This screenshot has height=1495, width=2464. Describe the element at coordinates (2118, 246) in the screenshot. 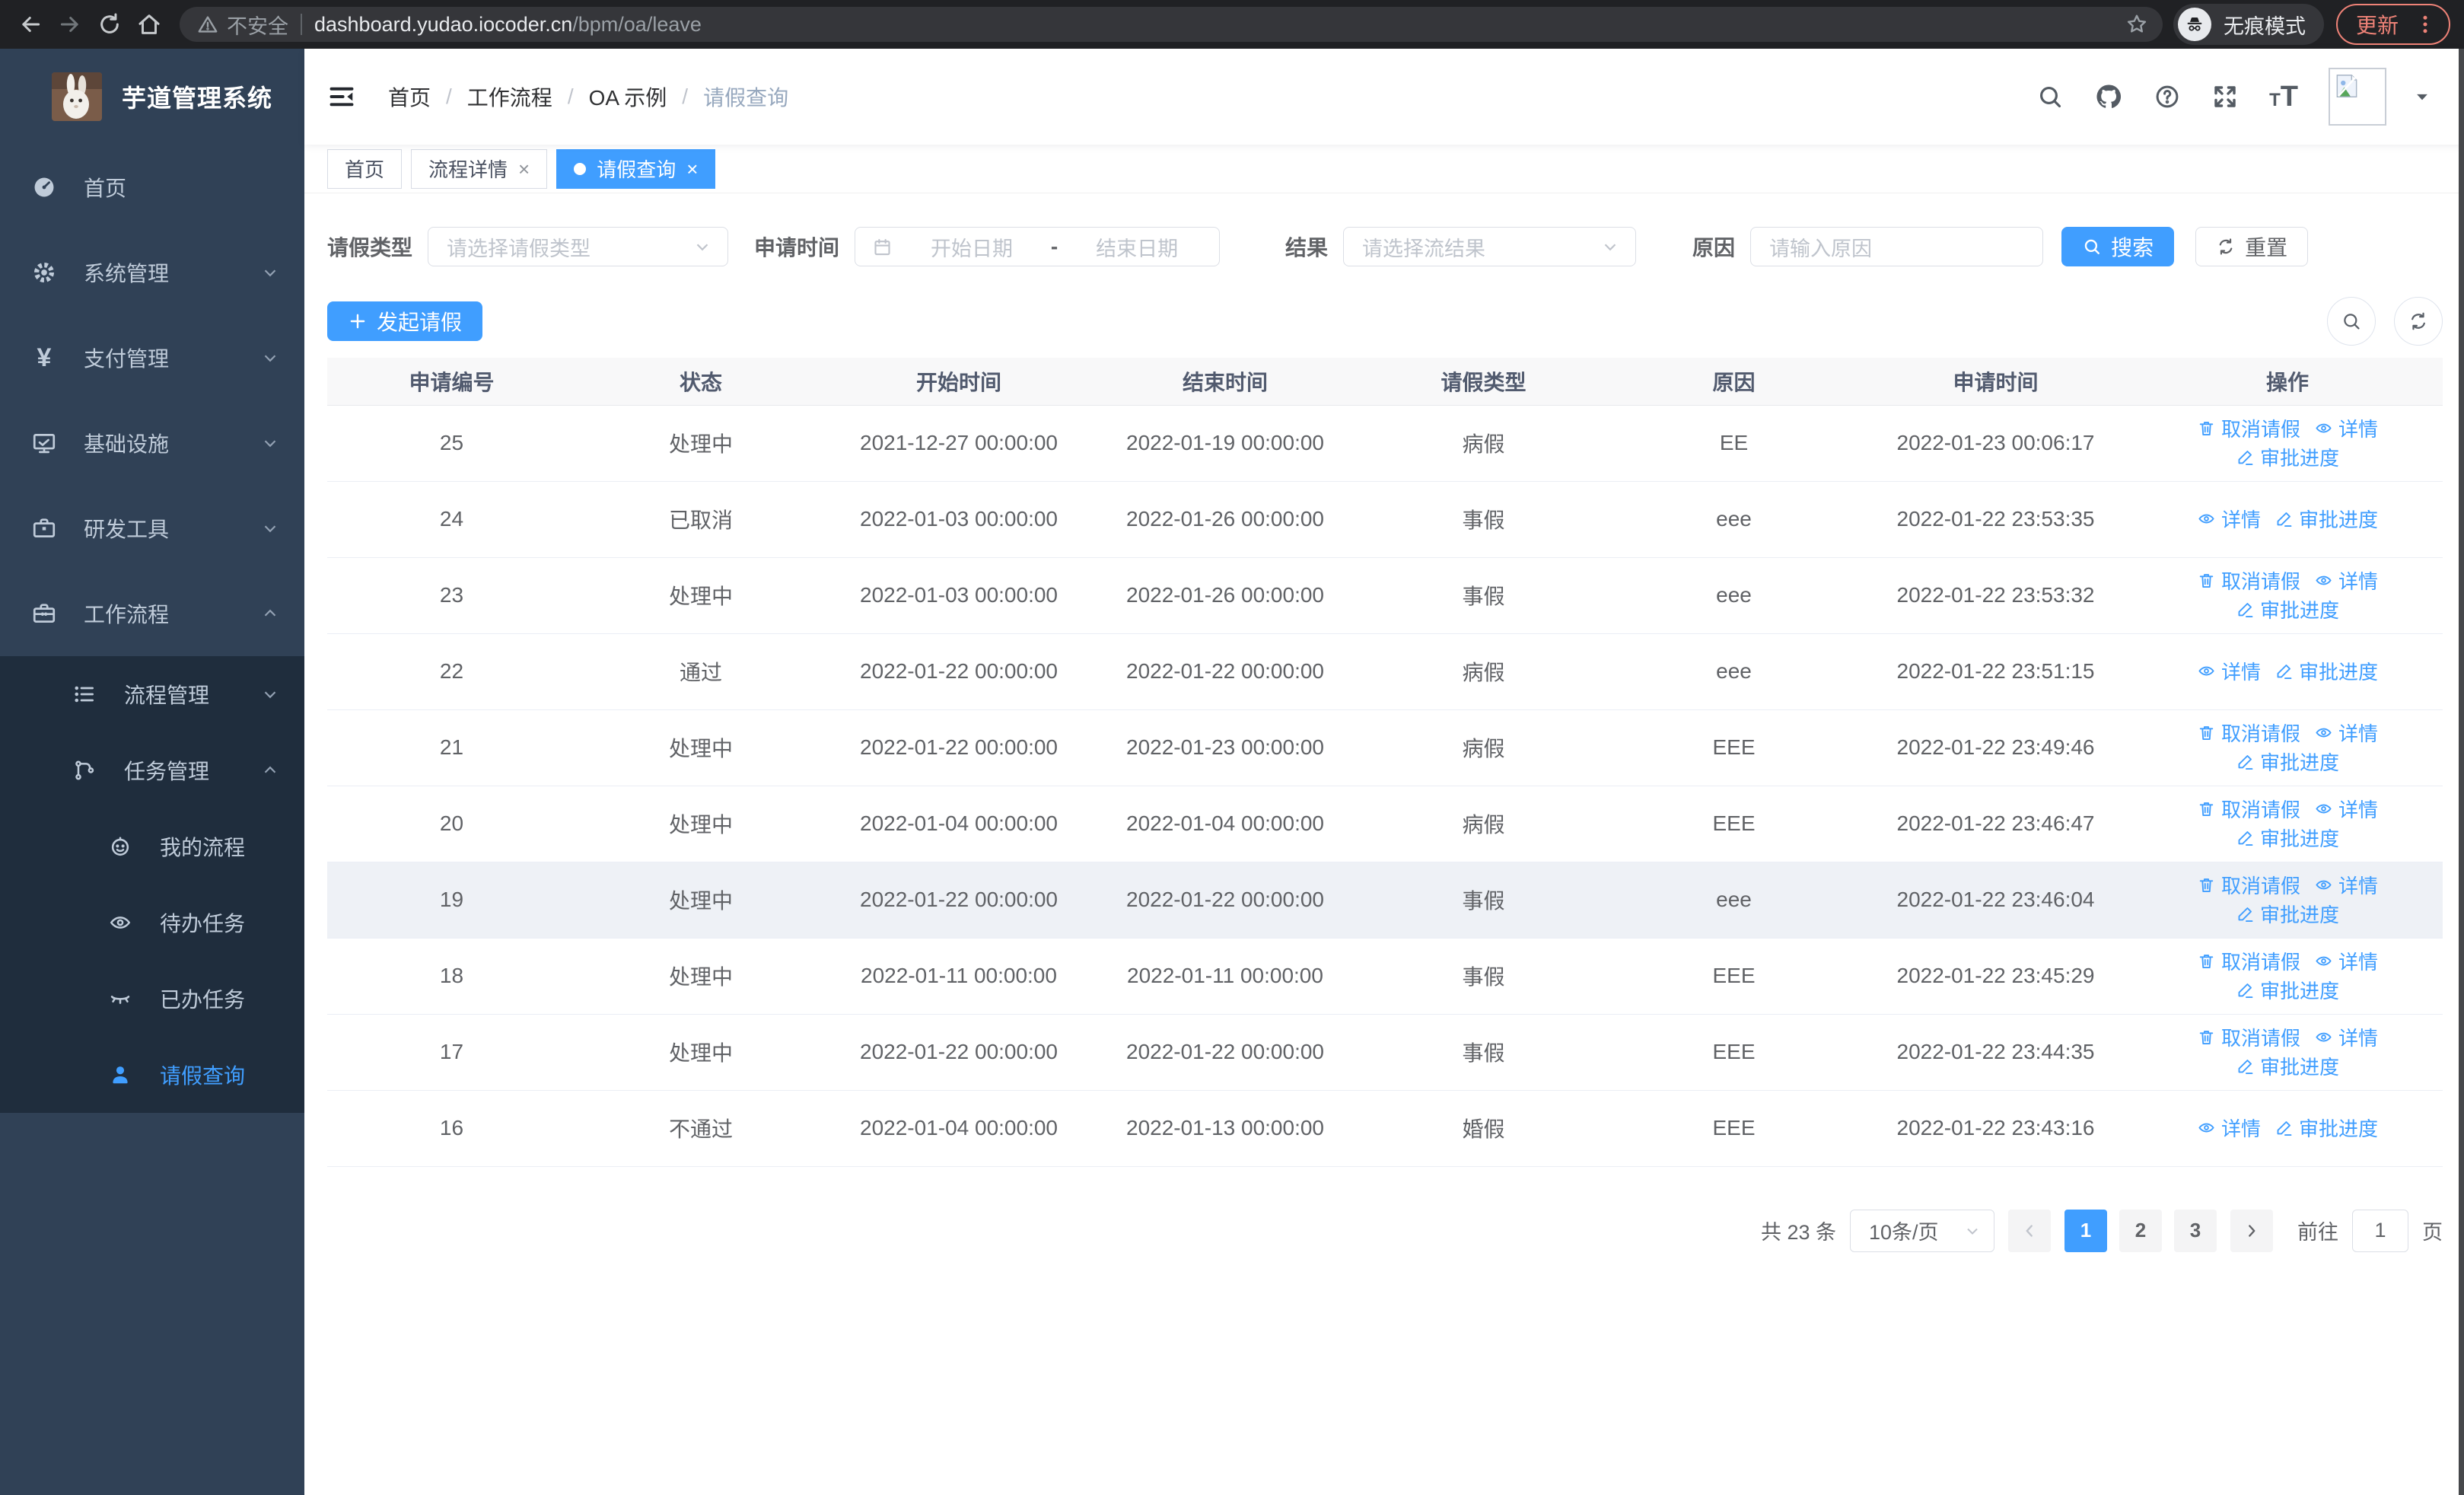

I see `search-button: 搜索` at that location.